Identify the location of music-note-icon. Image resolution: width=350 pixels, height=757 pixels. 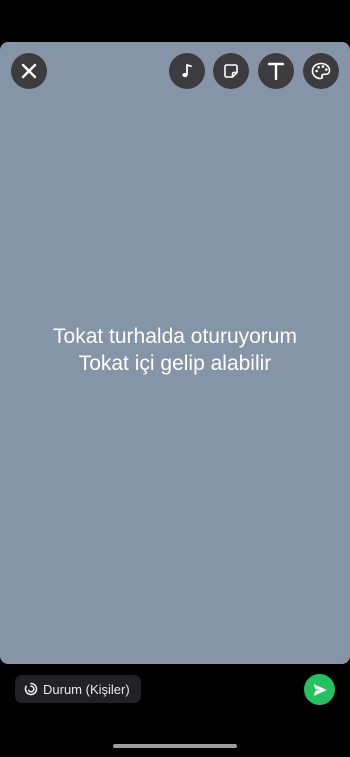
(187, 71).